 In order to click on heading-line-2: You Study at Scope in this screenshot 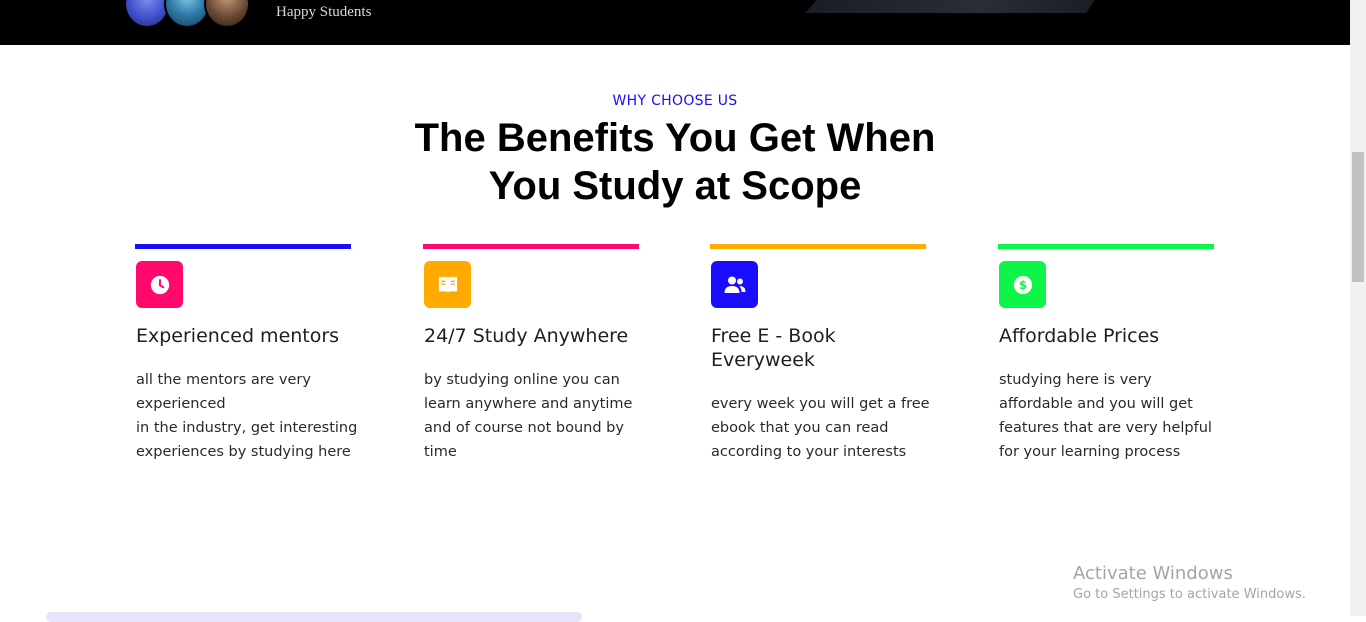, I will do `click(675, 186)`.